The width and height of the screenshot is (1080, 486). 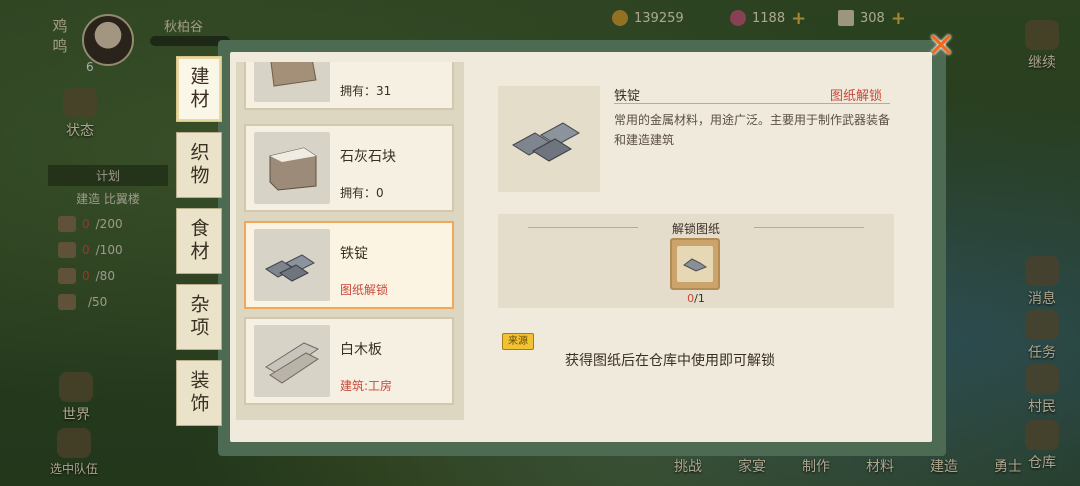 I want to click on limestone-block-icon, so click(x=292, y=168).